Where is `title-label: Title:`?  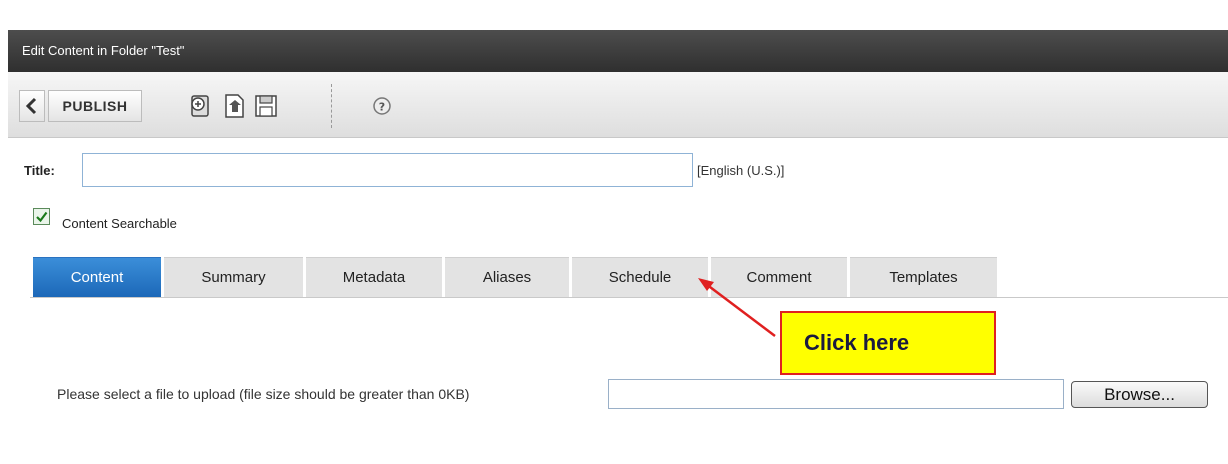 title-label: Title: is located at coordinates (39, 170).